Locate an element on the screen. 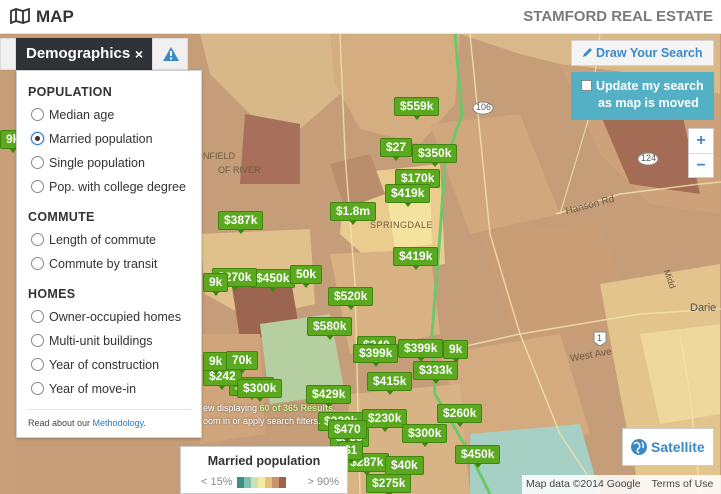 This screenshot has width=721, height=494. methodology-prefix: Read about our is located at coordinates (60, 423).